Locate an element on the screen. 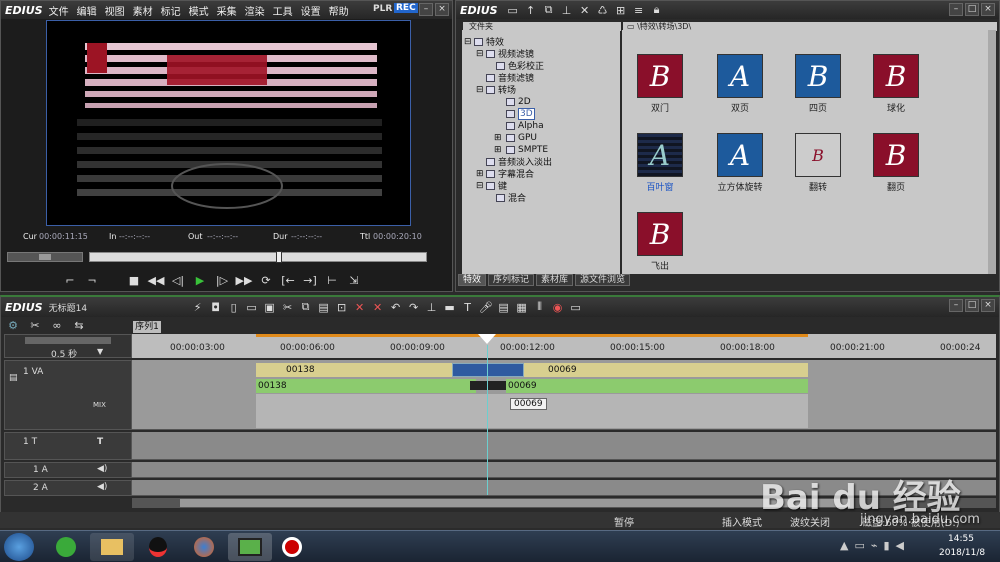 The image size is (1000, 562). tree-item-video-filters: ⊟ 视频滤镜 is located at coordinates (505, 54).